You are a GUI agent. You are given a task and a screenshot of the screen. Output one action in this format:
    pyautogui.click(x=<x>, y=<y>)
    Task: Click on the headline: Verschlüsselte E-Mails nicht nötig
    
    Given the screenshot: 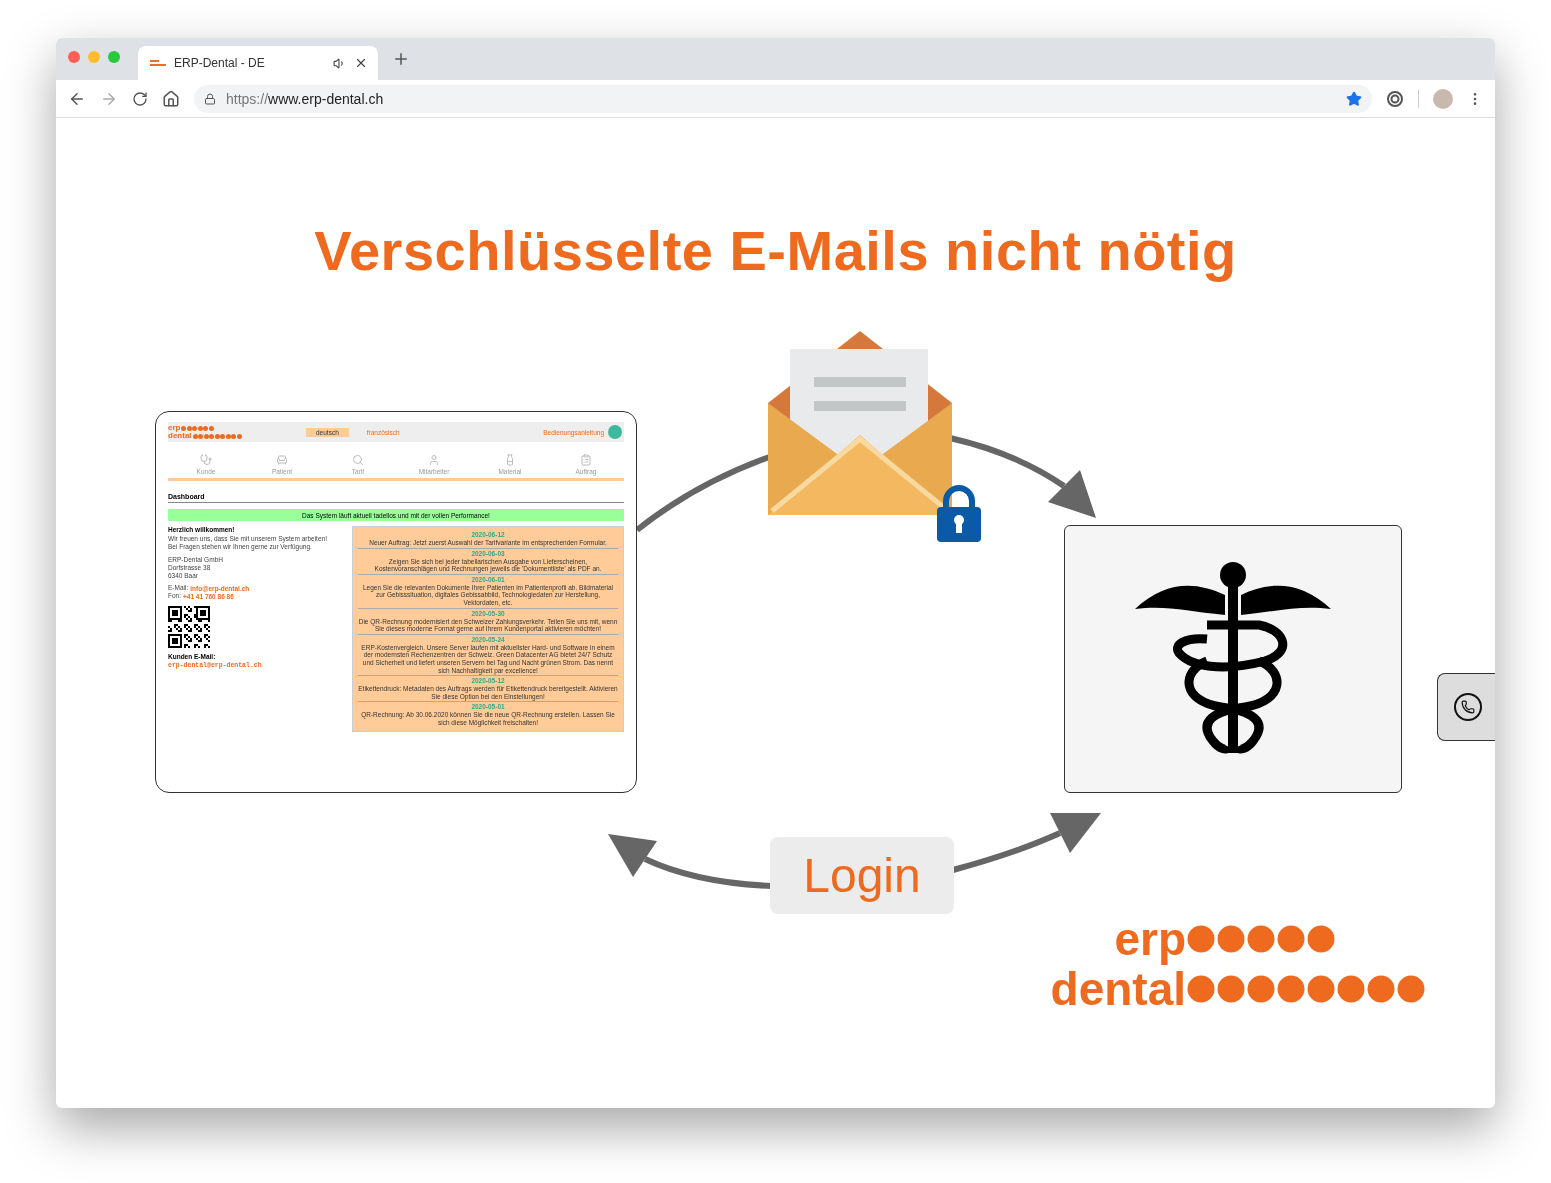 What is the action you would take?
    pyautogui.click(x=775, y=250)
    